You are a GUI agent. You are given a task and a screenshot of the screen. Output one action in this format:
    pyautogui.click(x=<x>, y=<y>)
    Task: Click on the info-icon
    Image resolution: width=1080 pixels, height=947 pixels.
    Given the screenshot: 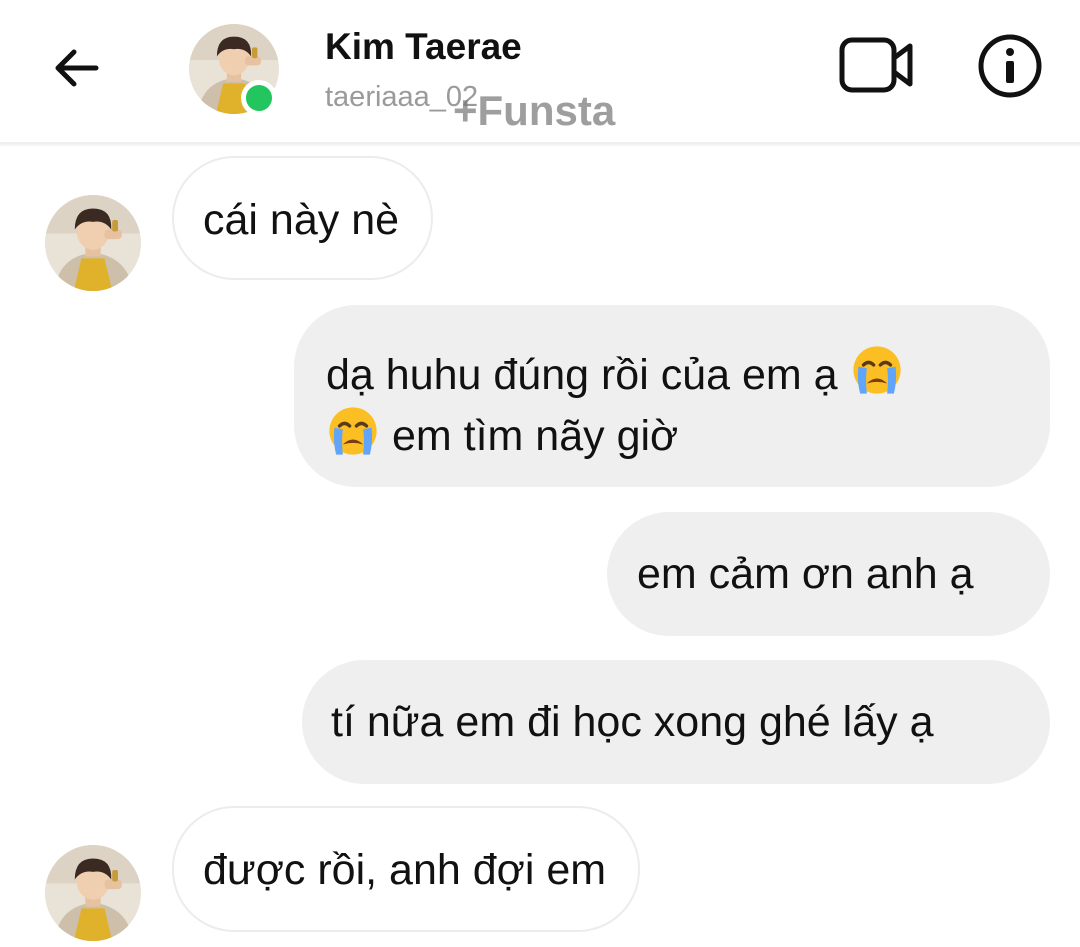 What is the action you would take?
    pyautogui.click(x=1010, y=66)
    